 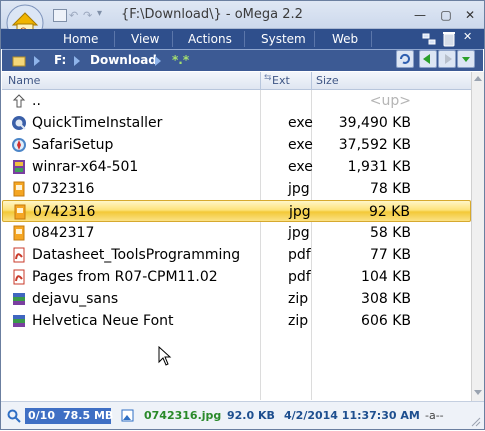 I want to click on file-name: 0742316, so click(x=64, y=212).